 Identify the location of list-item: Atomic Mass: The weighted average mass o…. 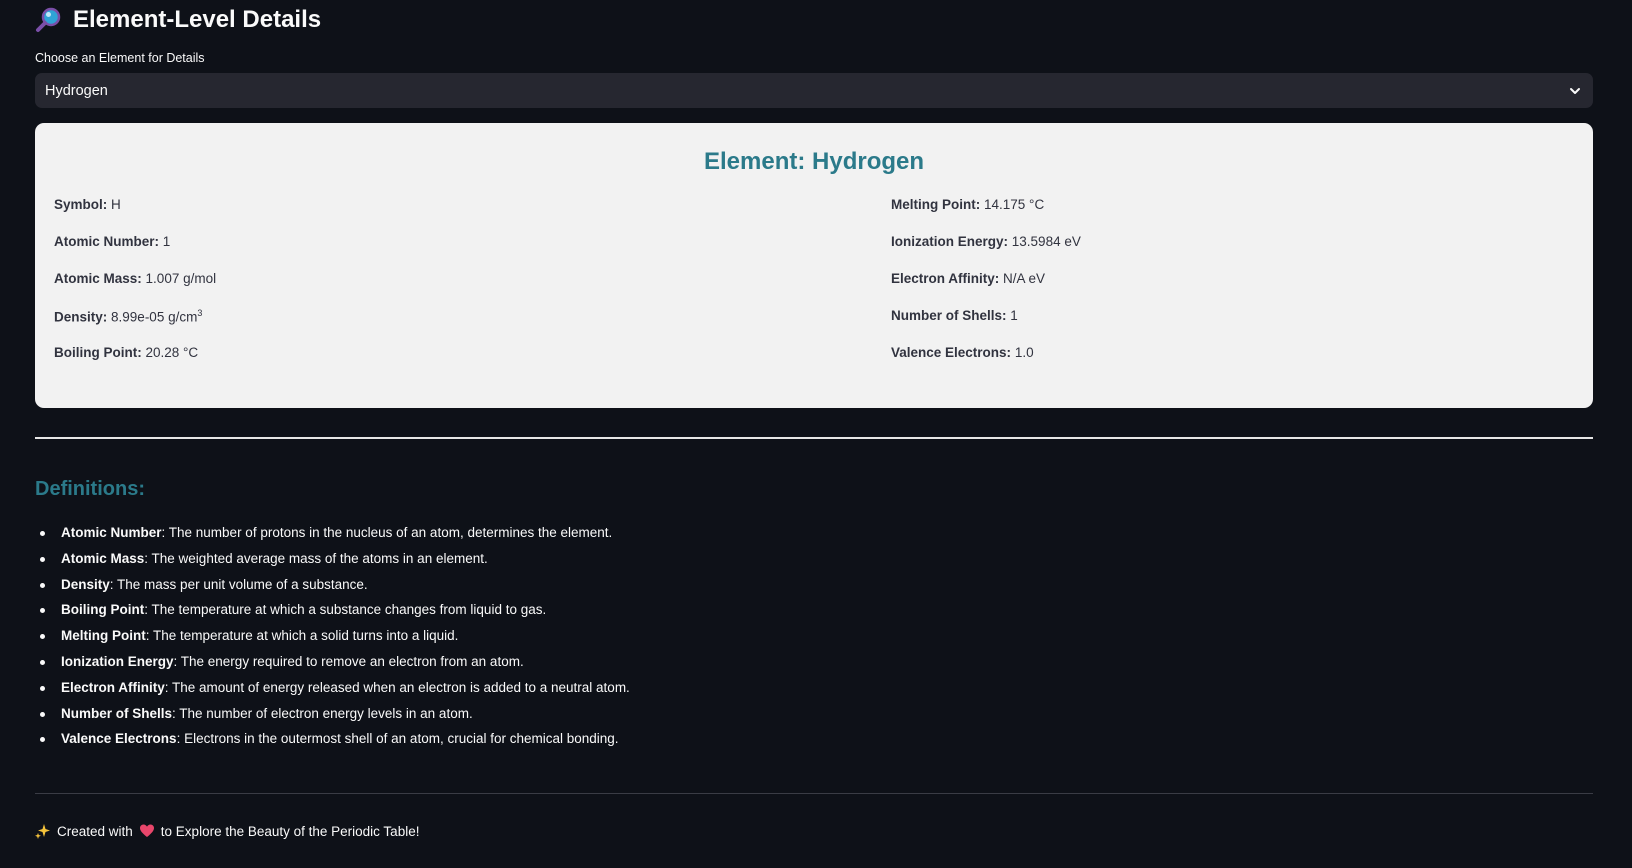
(332, 559).